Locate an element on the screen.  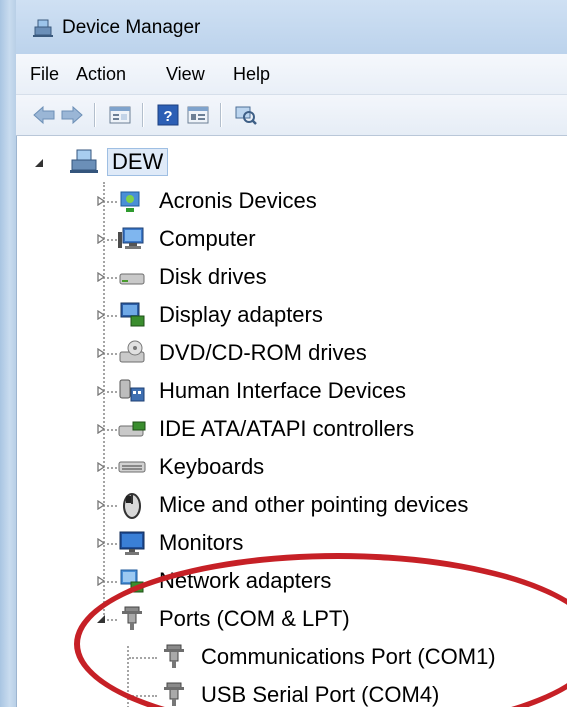
menu-view: View is located at coordinates (185, 74).